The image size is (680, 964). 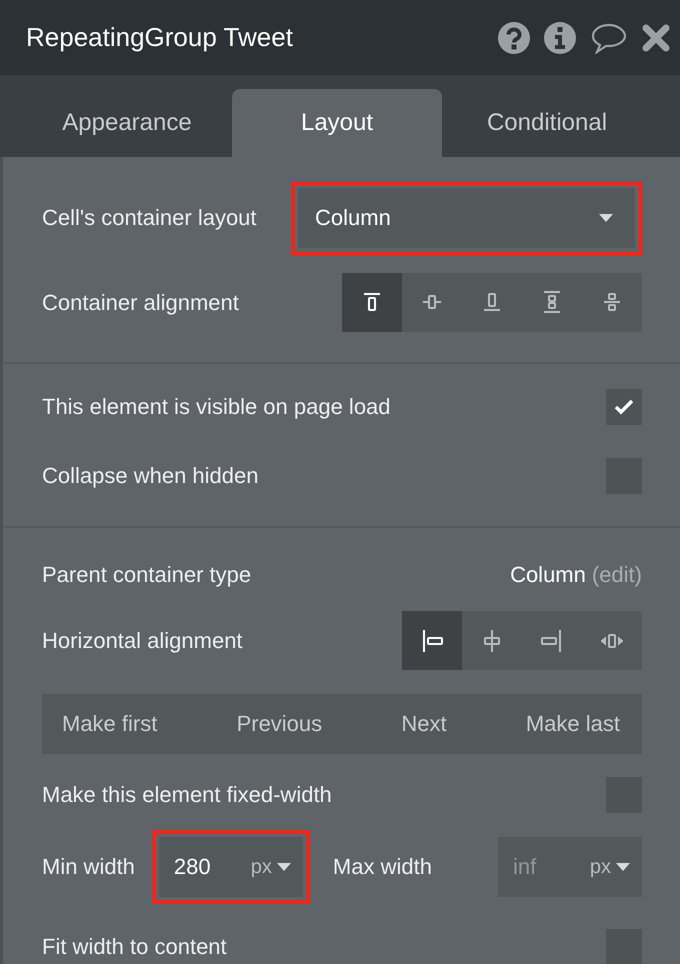 I want to click on checkmark-icon, so click(x=624, y=407).